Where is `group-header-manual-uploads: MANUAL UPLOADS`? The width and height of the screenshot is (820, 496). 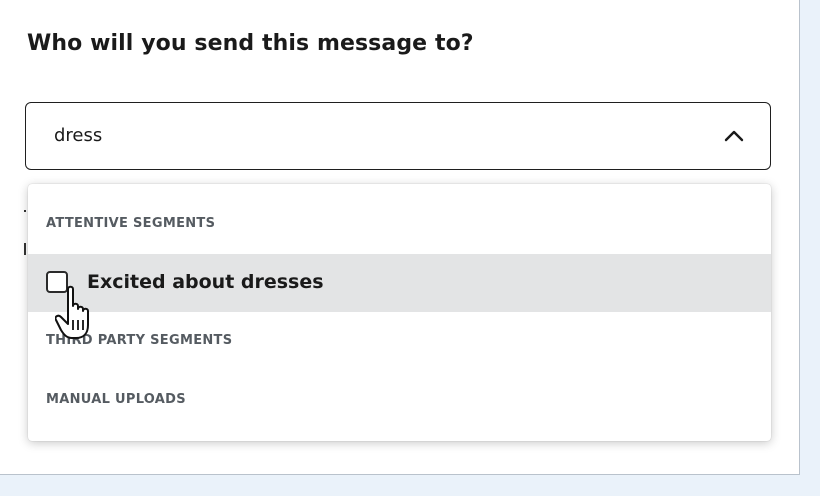 group-header-manual-uploads: MANUAL UPLOADS is located at coordinates (116, 399).